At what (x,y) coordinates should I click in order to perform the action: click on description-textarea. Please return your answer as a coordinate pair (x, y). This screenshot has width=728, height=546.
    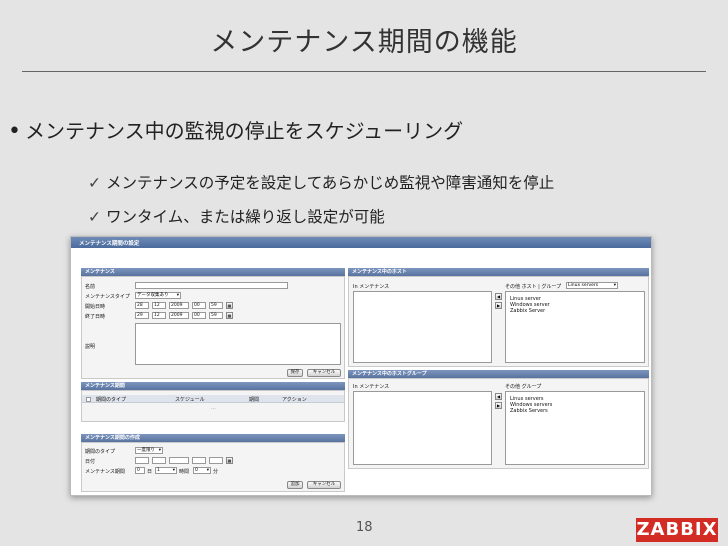
    Looking at the image, I should click on (238, 344).